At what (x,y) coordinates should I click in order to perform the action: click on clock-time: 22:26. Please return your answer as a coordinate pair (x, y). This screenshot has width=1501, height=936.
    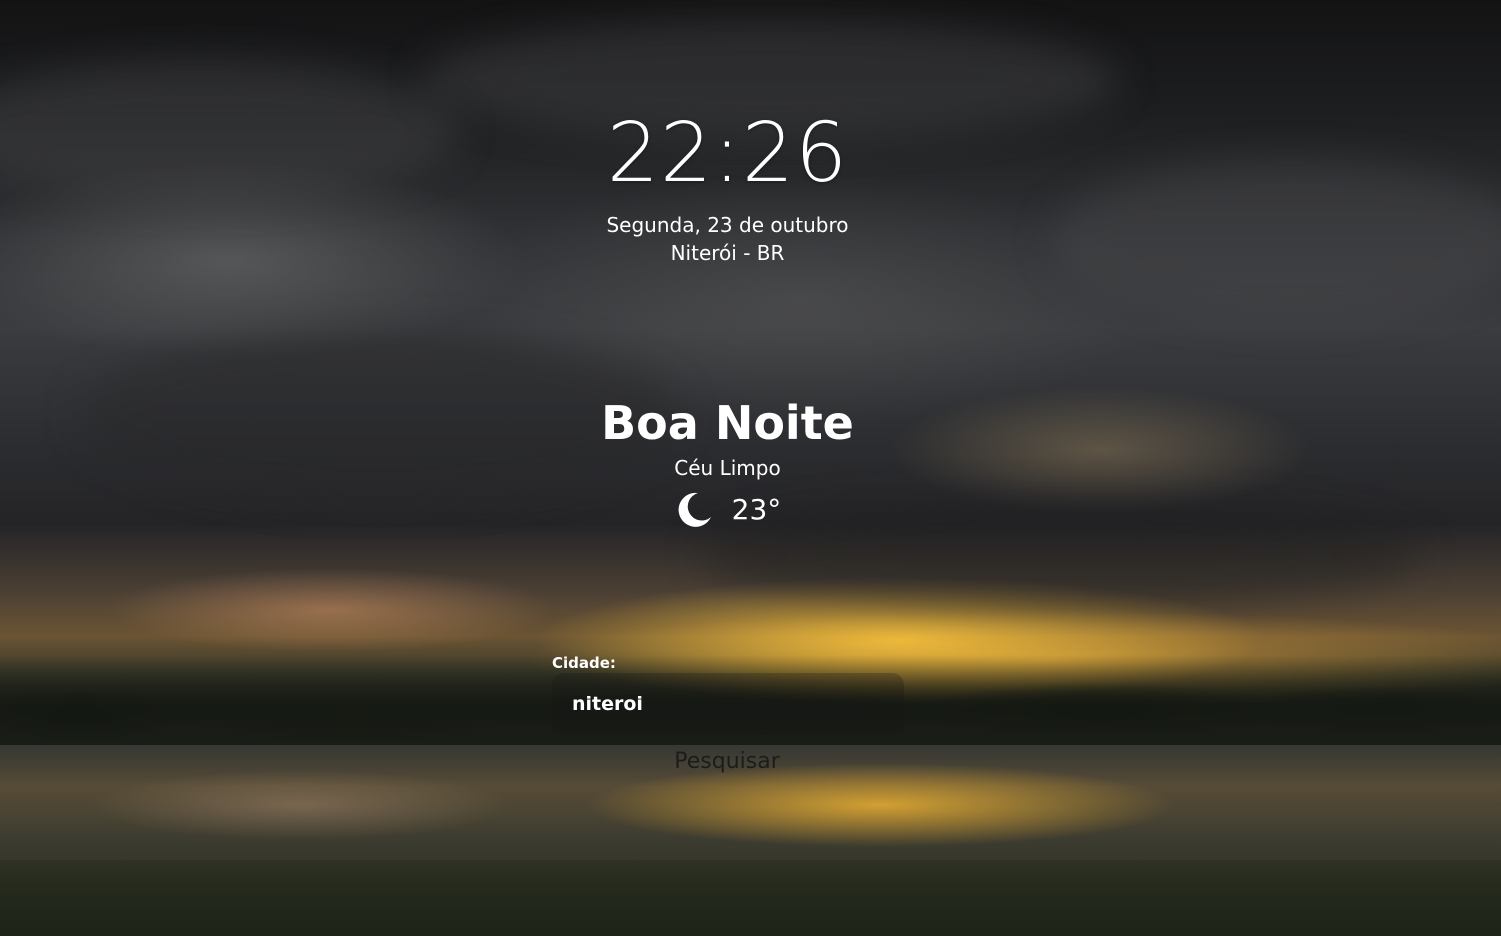
    Looking at the image, I should click on (727, 153).